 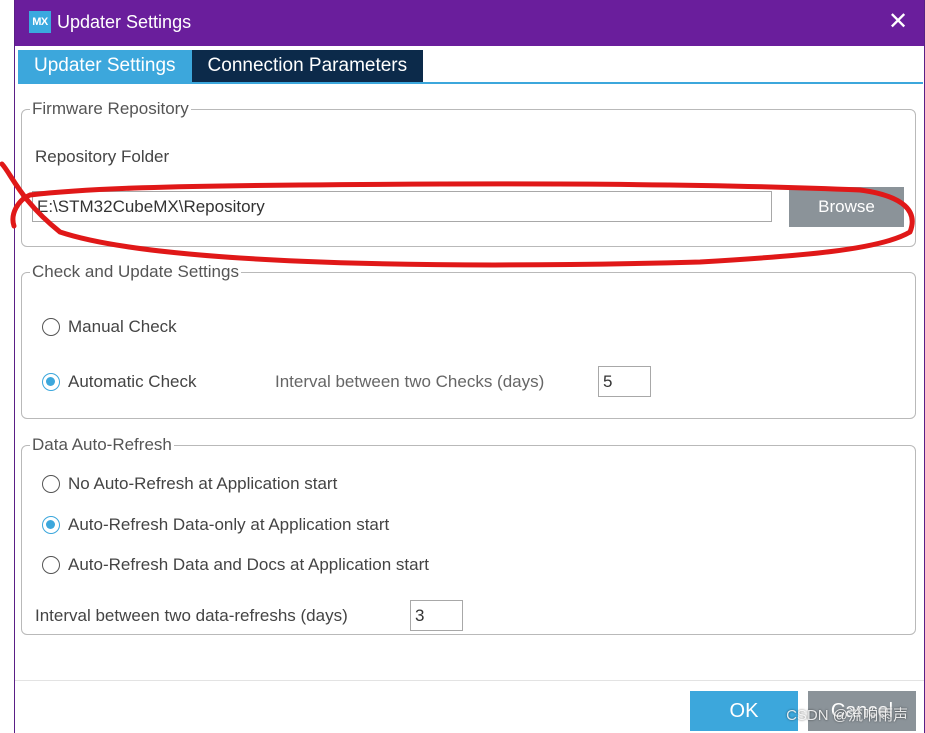 What do you see at coordinates (469, 23) in the screenshot?
I see `title-bar: MX Updater Settings ✕` at bounding box center [469, 23].